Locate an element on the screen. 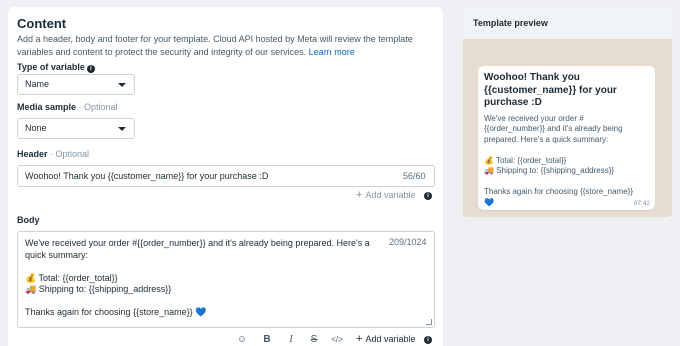  media-sample-select: None is located at coordinates (76, 128).